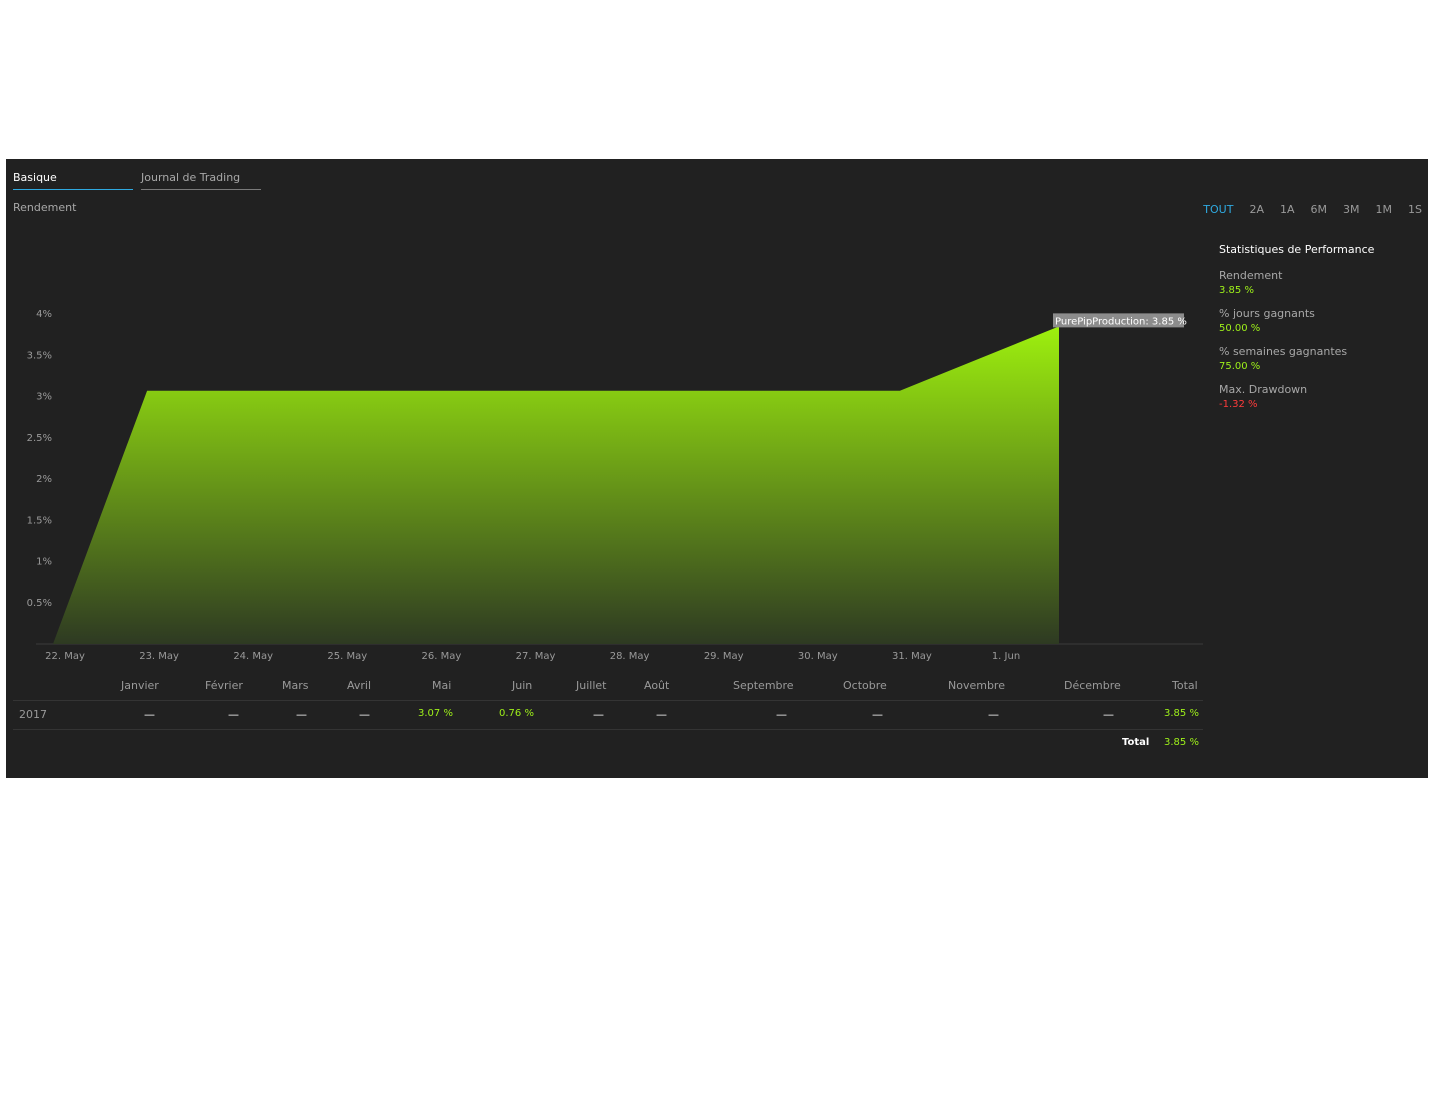  Describe the element at coordinates (1319, 397) in the screenshot. I see `stat-max-drawdown: Max. Drawdown -1.32 %` at that location.